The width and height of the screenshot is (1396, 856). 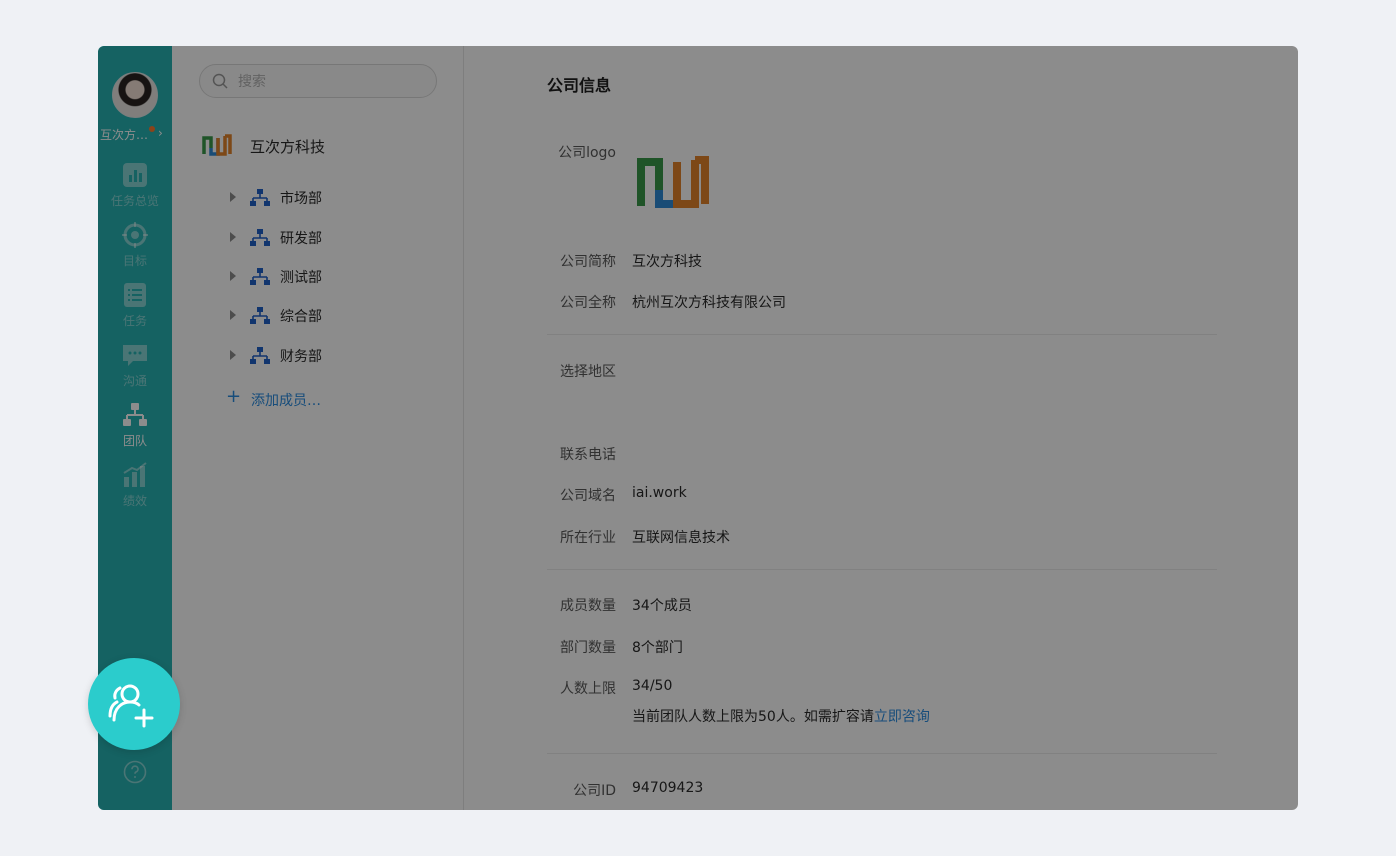 I want to click on depts-label: 部门数量, so click(x=588, y=648).